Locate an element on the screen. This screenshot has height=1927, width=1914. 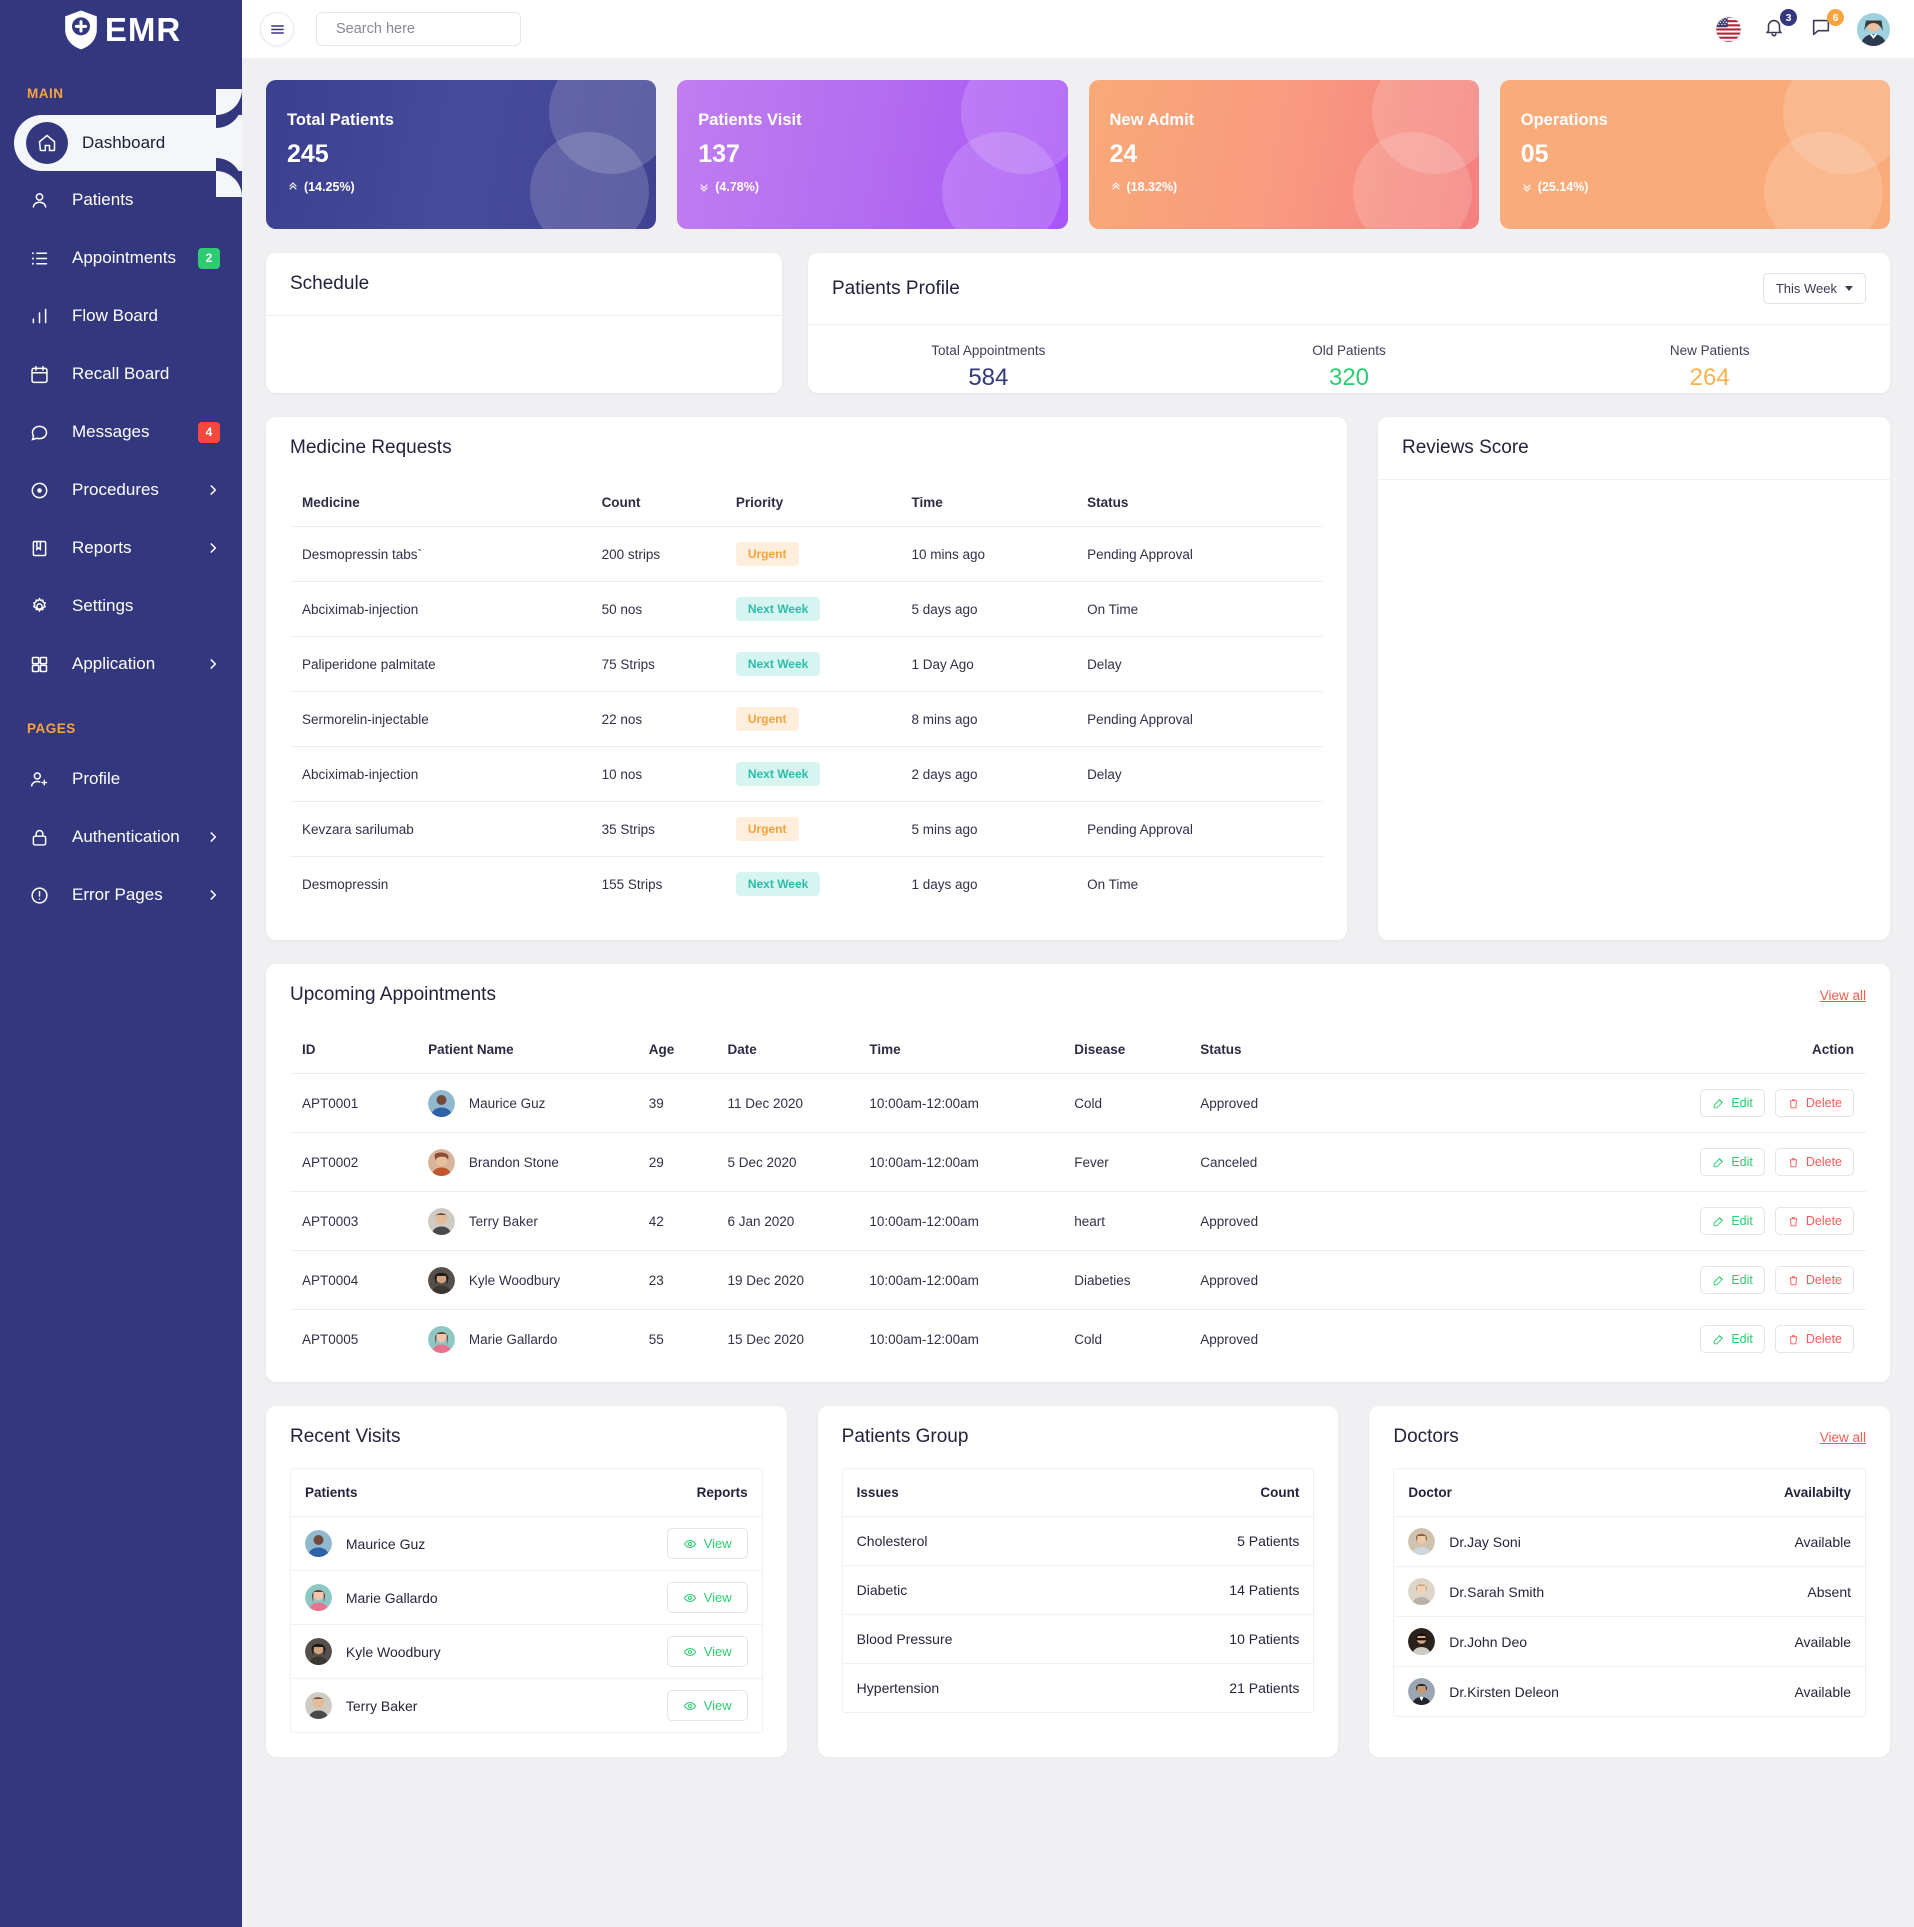
col-medicine: Medicine is located at coordinates (440, 503).